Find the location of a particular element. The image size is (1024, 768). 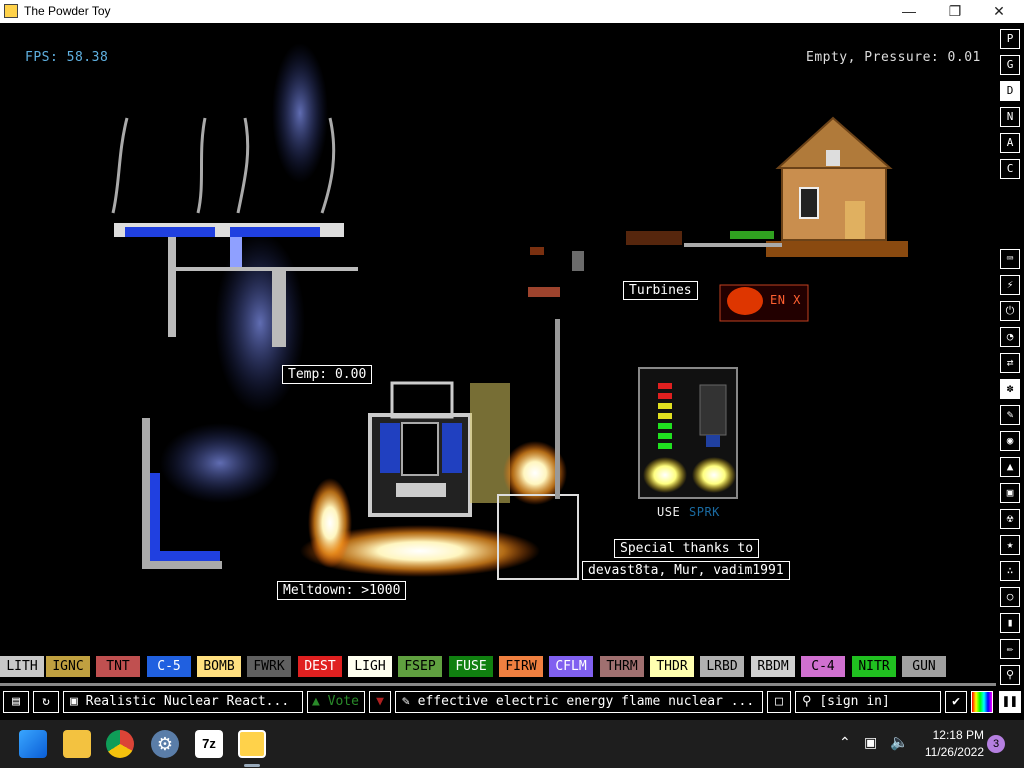

decoration-button: ✏ is located at coordinates (1010, 649).